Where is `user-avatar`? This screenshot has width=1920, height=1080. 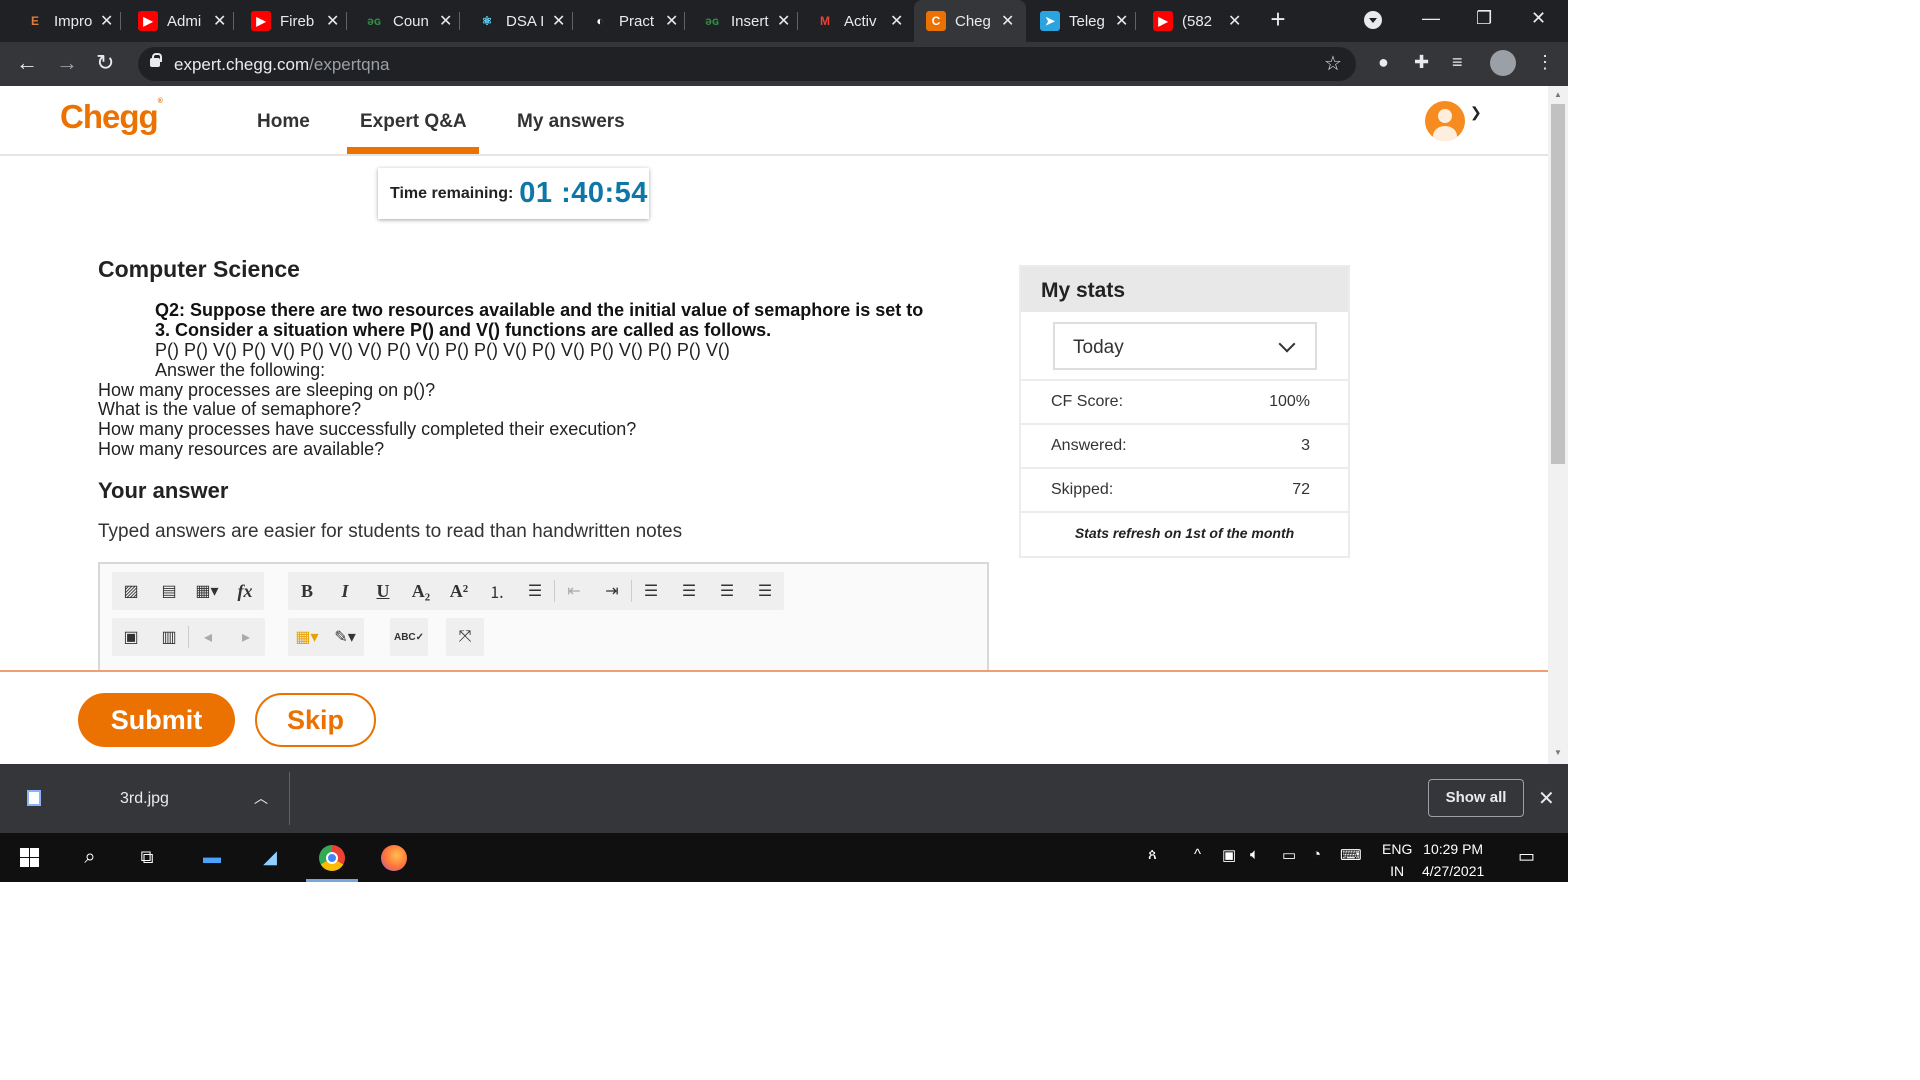 user-avatar is located at coordinates (1445, 121).